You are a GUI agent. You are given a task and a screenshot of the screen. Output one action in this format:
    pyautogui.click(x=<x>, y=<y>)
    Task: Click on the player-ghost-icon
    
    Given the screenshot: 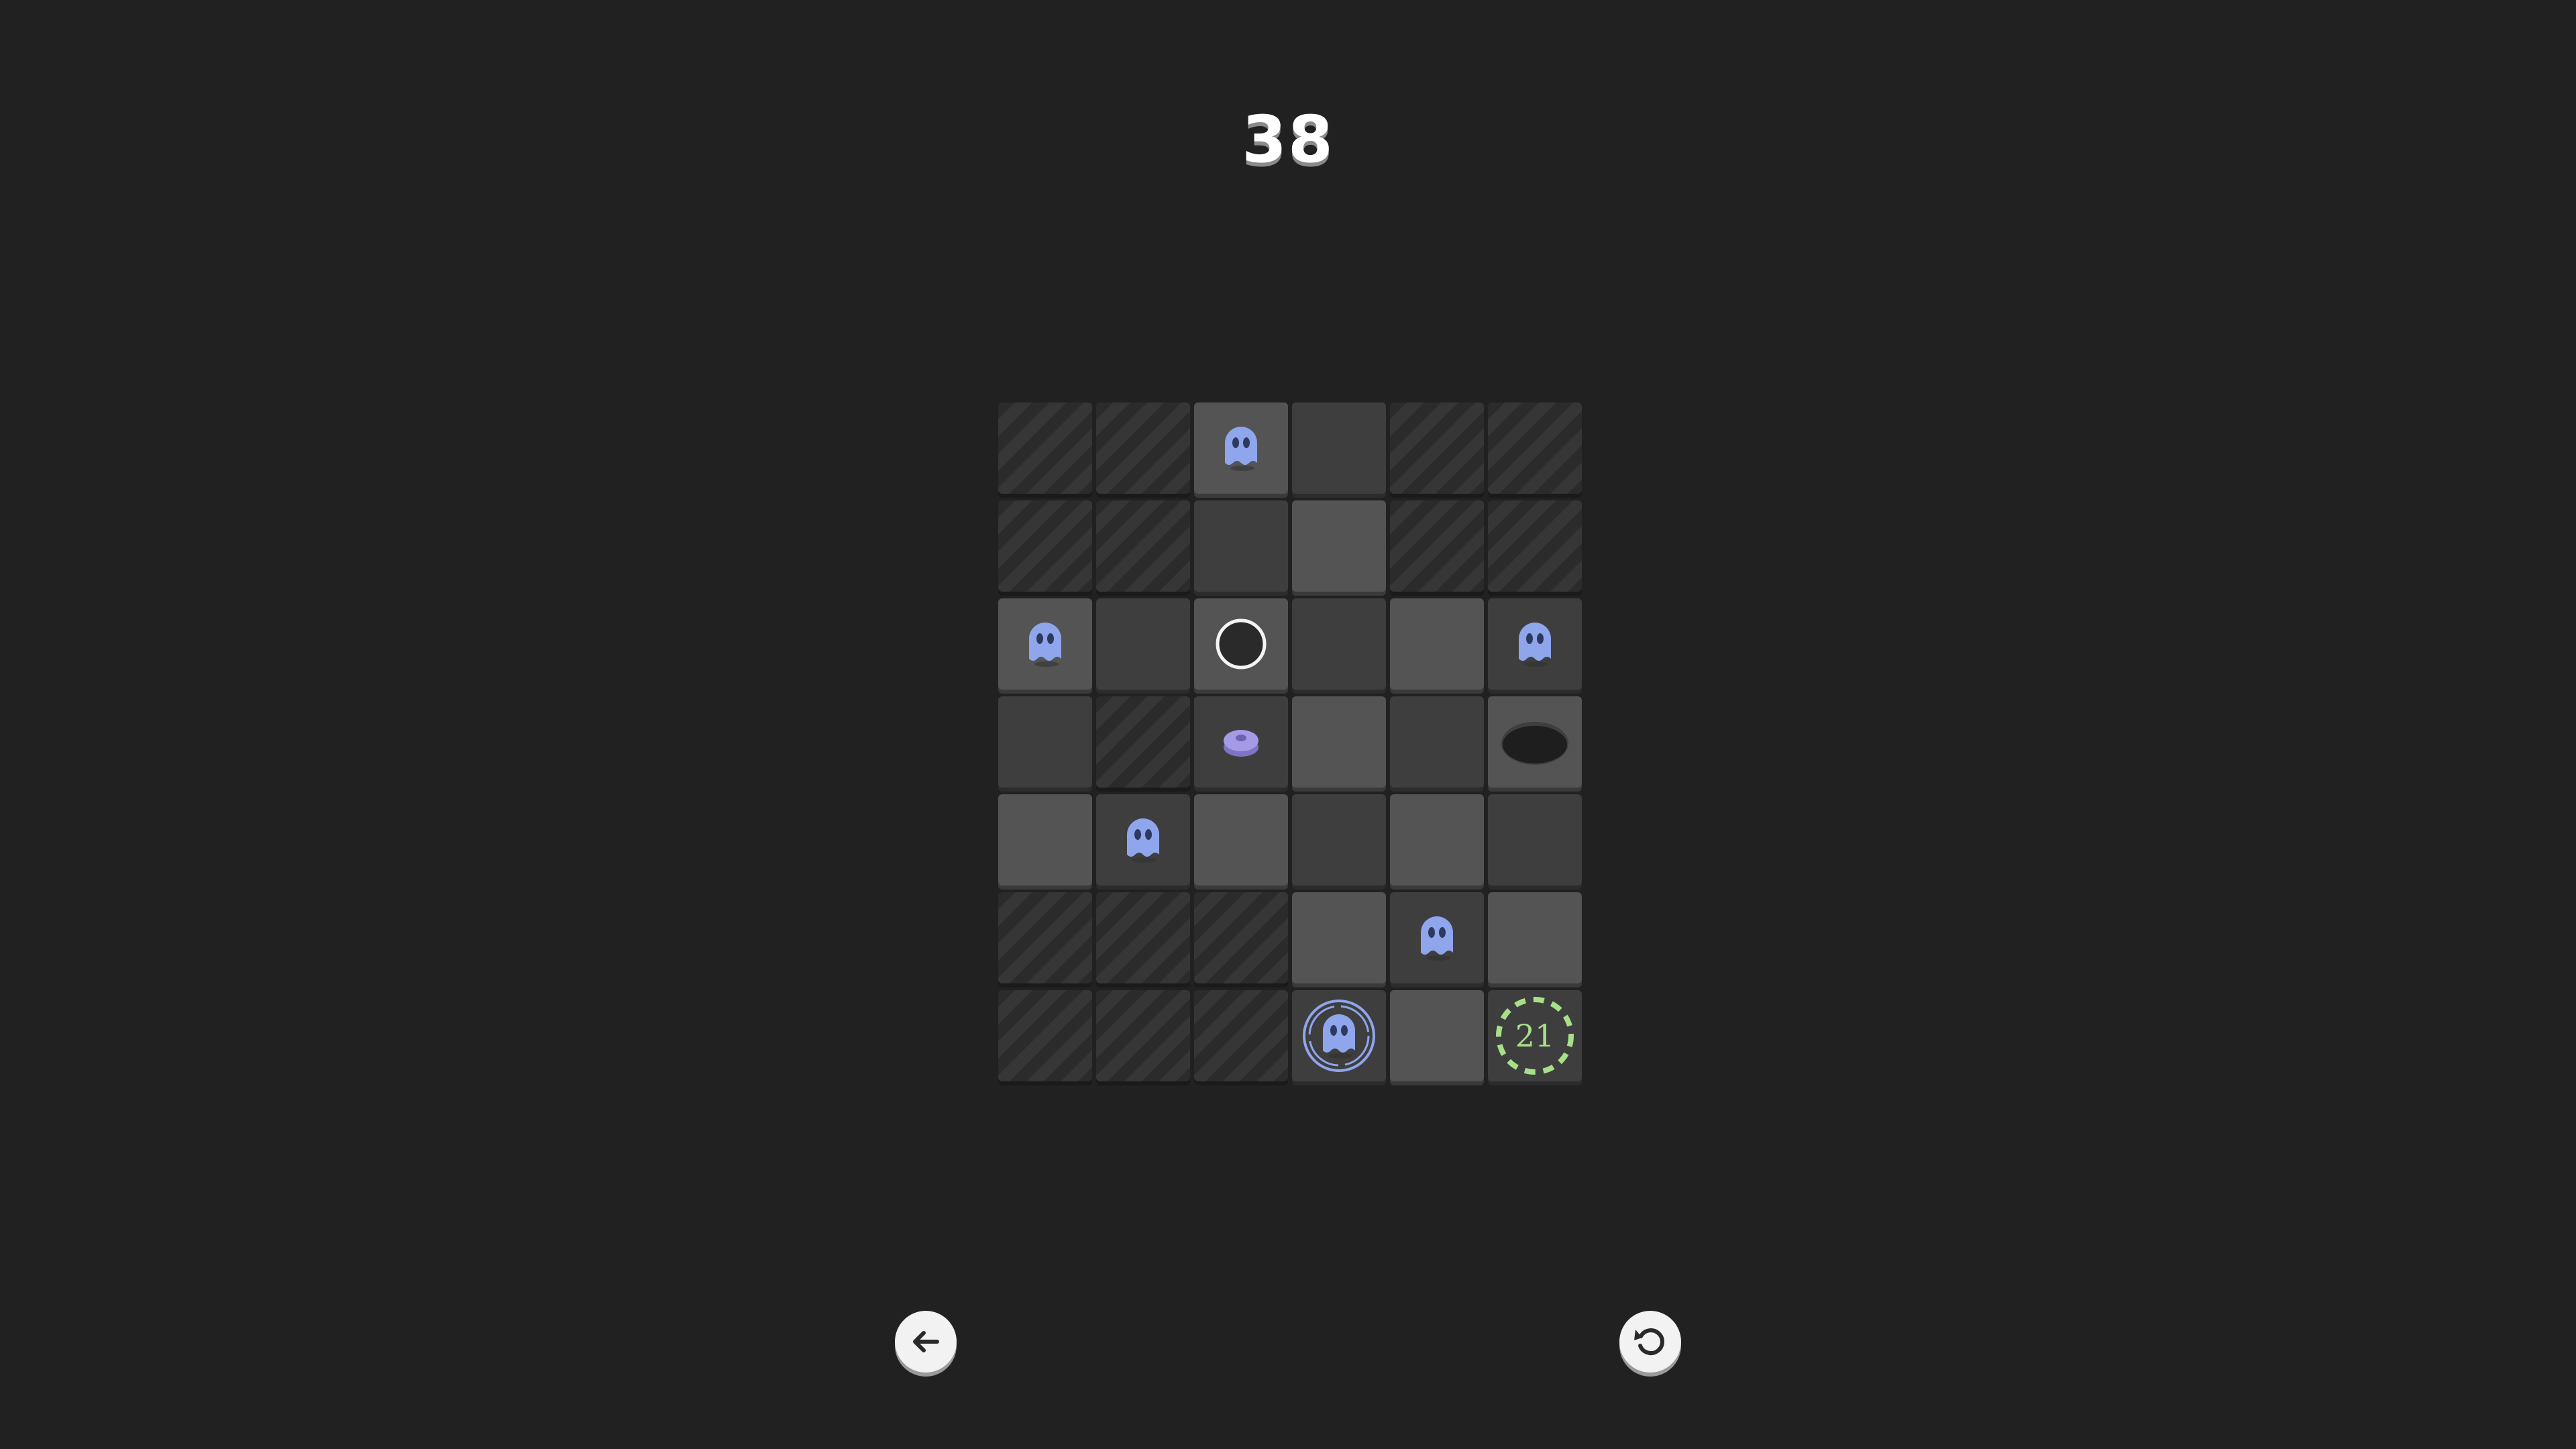 What is the action you would take?
    pyautogui.click(x=1339, y=1036)
    